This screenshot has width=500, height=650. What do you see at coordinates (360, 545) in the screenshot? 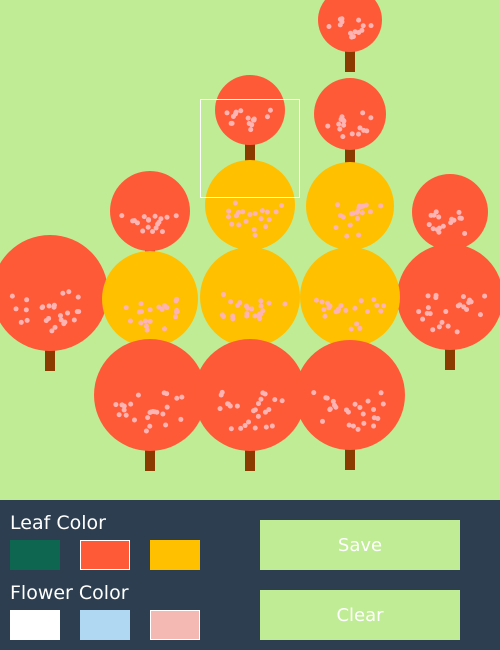
I see `save-button: Save` at bounding box center [360, 545].